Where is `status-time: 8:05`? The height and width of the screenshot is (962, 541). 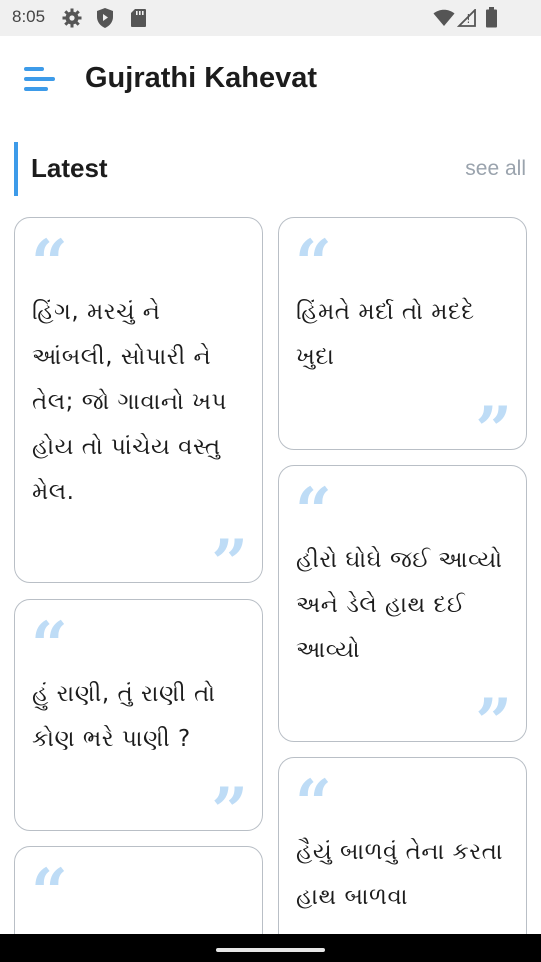
status-time: 8:05 is located at coordinates (29, 16).